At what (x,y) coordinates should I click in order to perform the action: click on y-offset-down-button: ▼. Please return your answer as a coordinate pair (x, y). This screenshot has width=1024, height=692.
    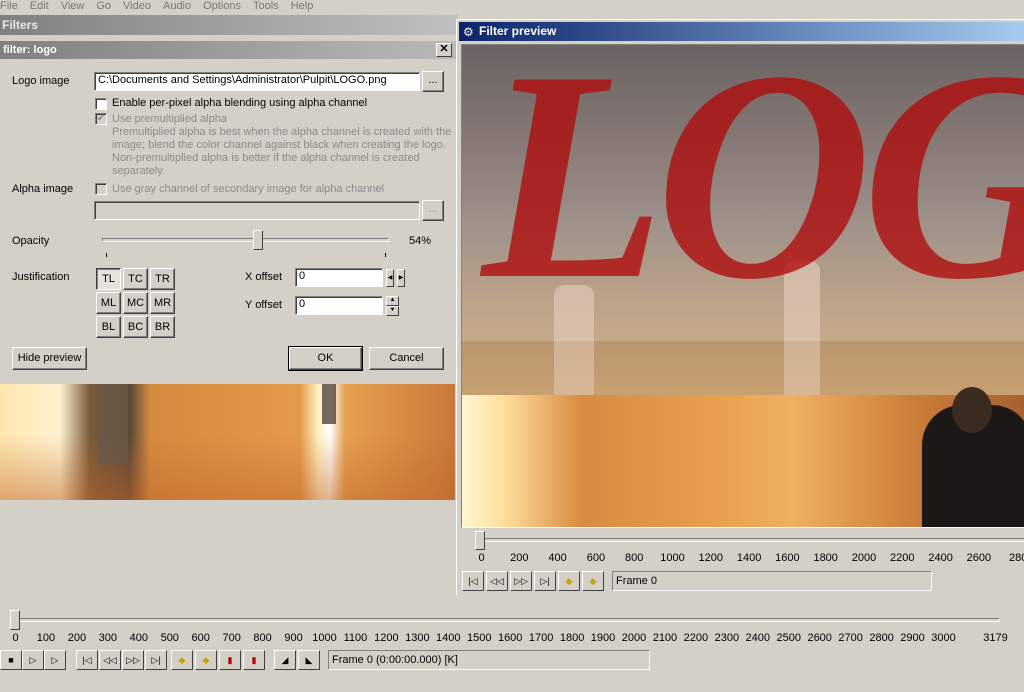
    Looking at the image, I should click on (392, 311).